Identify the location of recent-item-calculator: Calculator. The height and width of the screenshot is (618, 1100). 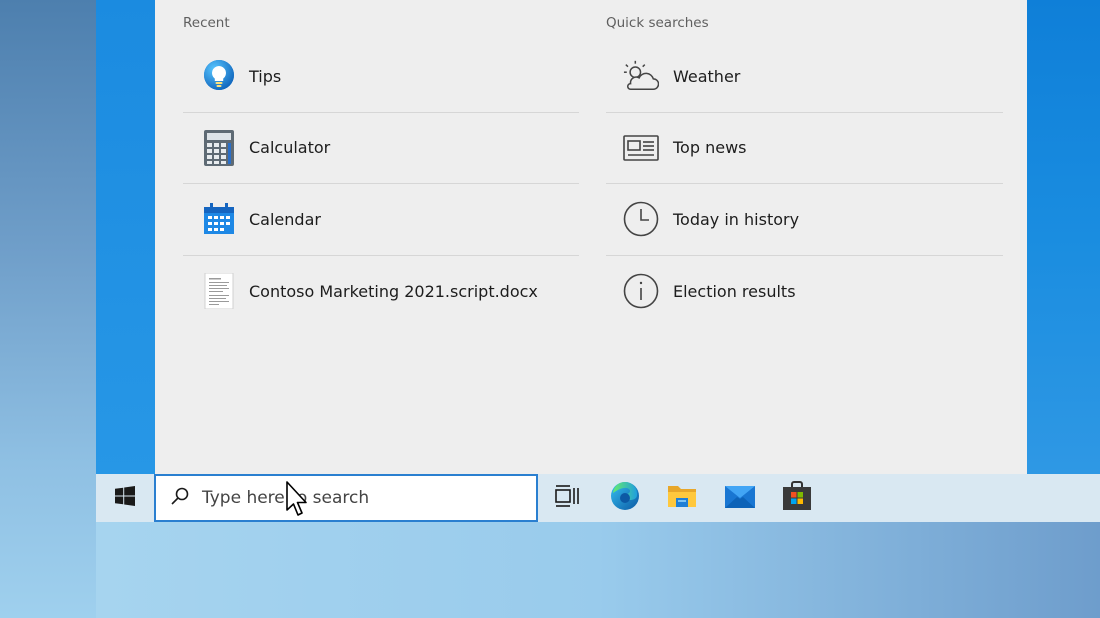
(381, 148).